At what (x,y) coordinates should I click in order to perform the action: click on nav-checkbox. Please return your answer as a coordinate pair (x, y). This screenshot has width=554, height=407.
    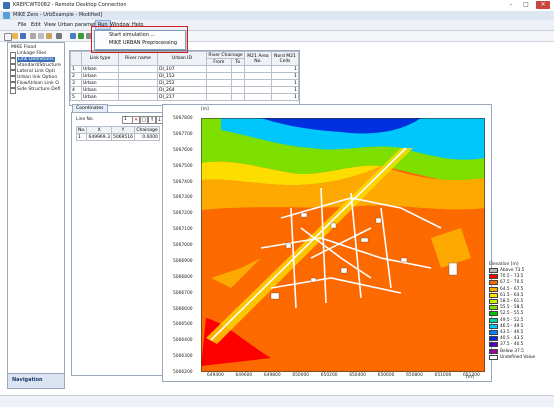
    Looking at the image, I should click on (13, 91).